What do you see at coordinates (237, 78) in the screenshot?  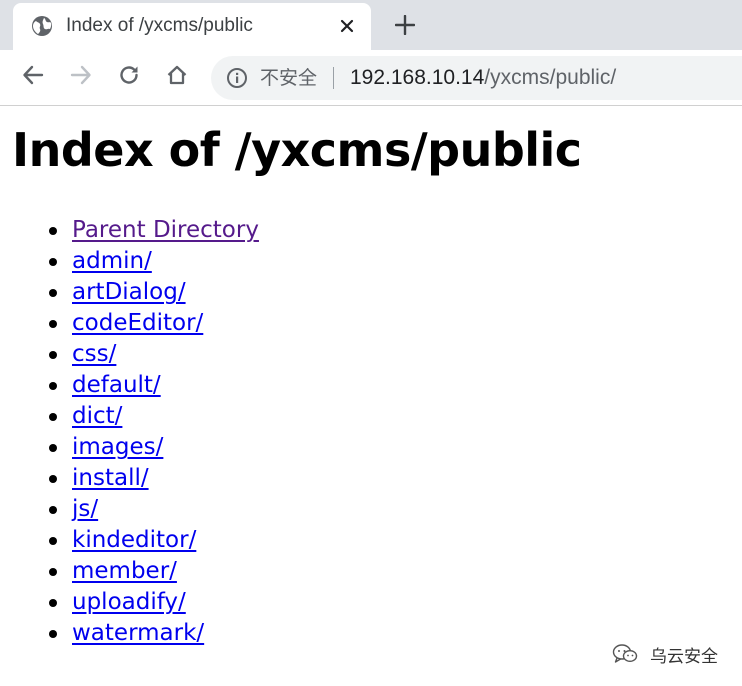 I see `info-icon` at bounding box center [237, 78].